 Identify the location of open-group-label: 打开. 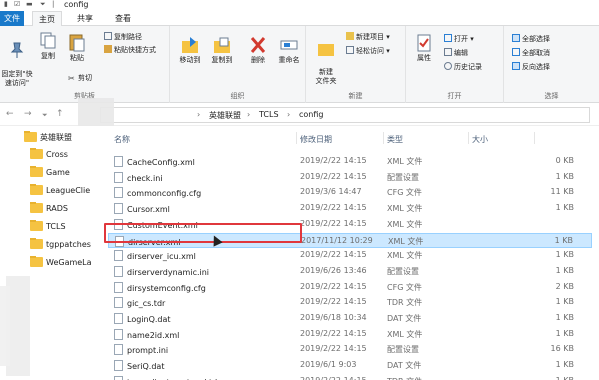
(454, 96).